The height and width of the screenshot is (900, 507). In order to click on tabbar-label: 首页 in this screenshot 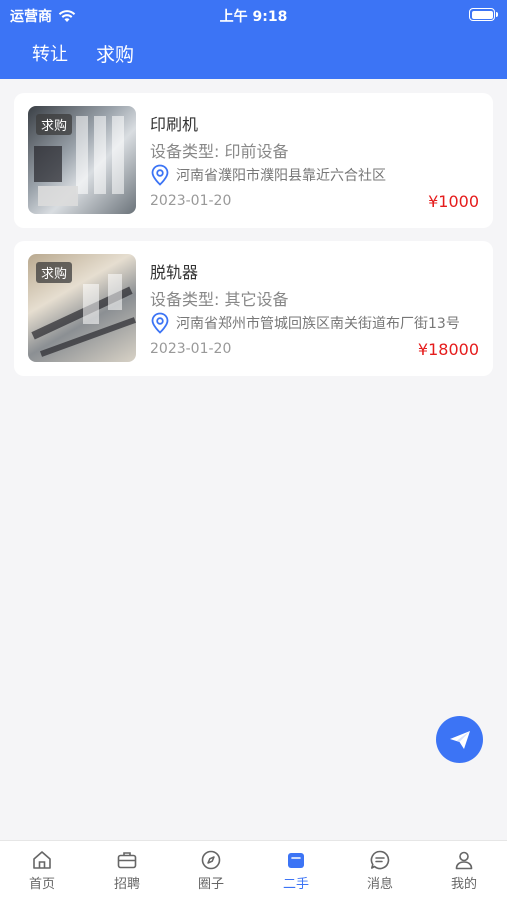, I will do `click(41, 884)`.